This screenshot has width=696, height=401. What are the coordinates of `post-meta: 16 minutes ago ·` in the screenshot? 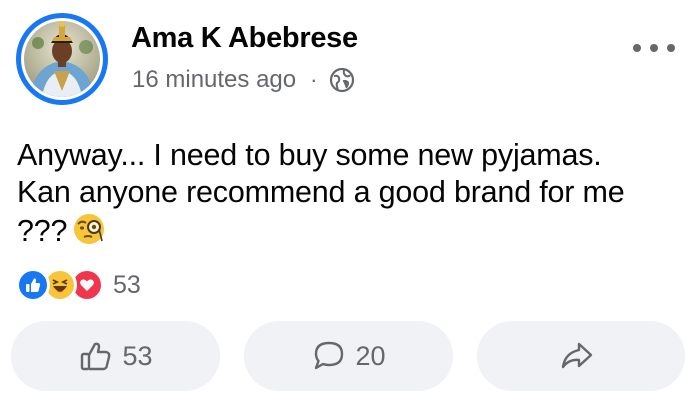 It's located at (243, 80).